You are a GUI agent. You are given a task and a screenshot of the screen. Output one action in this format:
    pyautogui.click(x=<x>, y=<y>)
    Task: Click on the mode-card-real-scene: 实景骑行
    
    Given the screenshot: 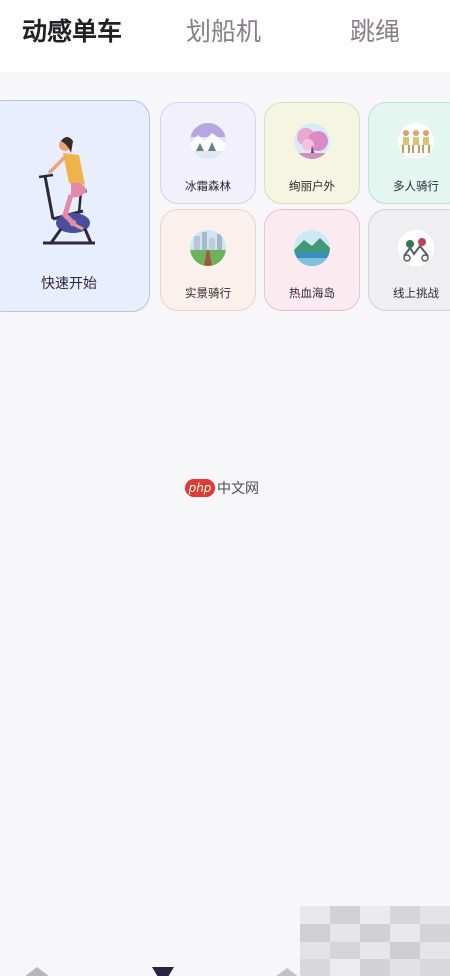 What is the action you would take?
    pyautogui.click(x=208, y=260)
    